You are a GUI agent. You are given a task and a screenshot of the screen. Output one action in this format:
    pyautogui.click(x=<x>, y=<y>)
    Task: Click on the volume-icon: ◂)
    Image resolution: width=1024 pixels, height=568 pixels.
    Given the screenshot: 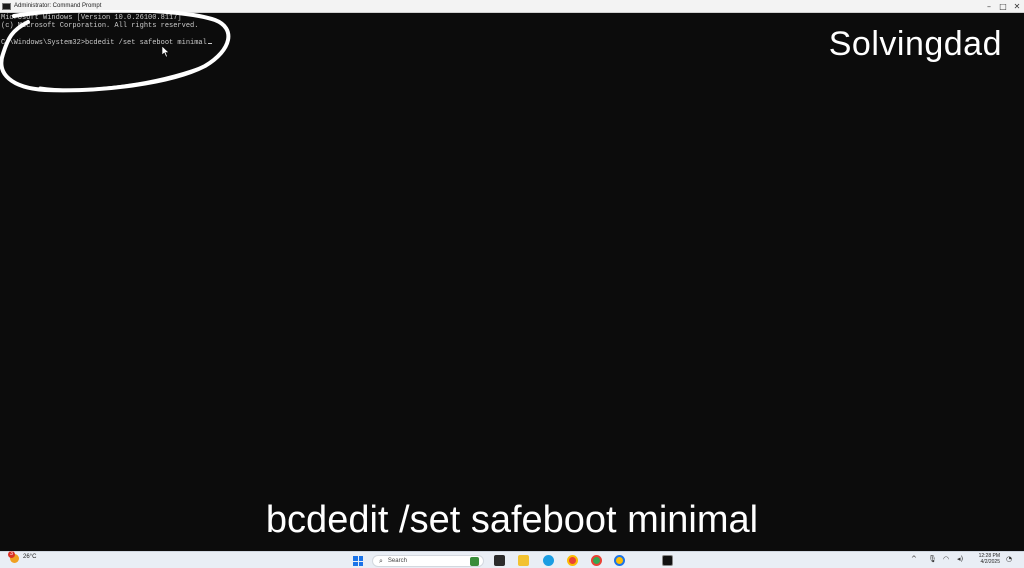 What is the action you would take?
    pyautogui.click(x=960, y=559)
    